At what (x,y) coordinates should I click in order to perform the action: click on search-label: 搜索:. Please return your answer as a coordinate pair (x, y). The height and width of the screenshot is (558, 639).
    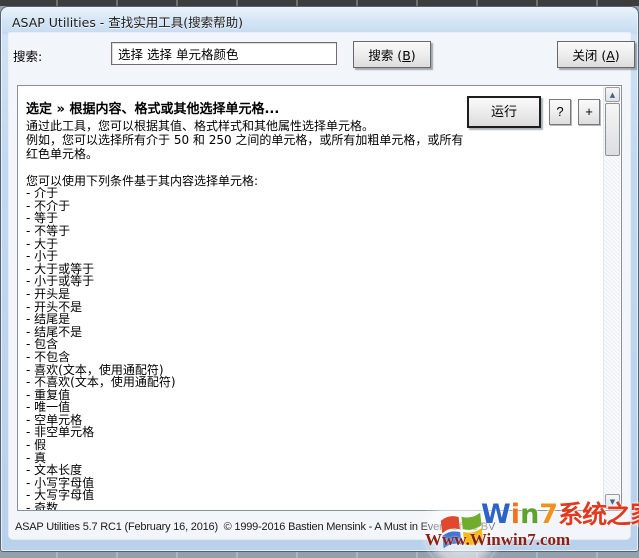
    Looking at the image, I should click on (28, 56).